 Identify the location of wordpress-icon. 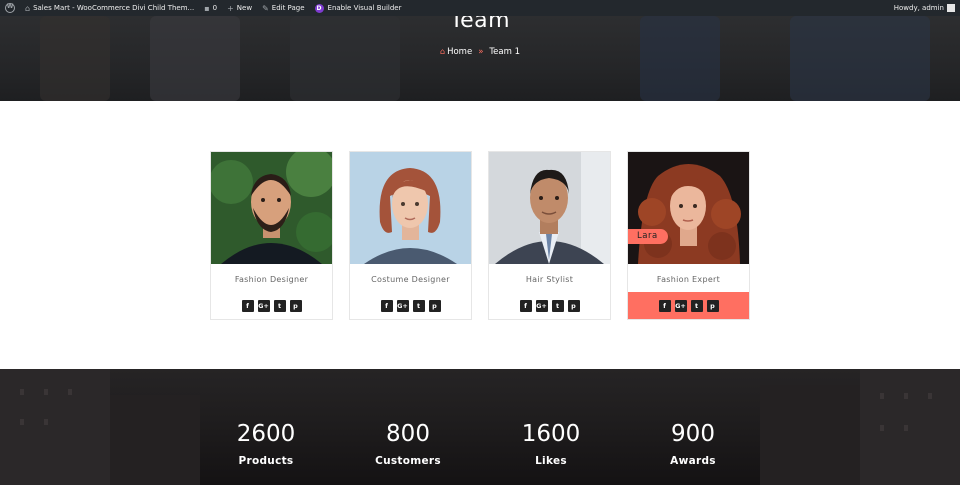
(10, 8).